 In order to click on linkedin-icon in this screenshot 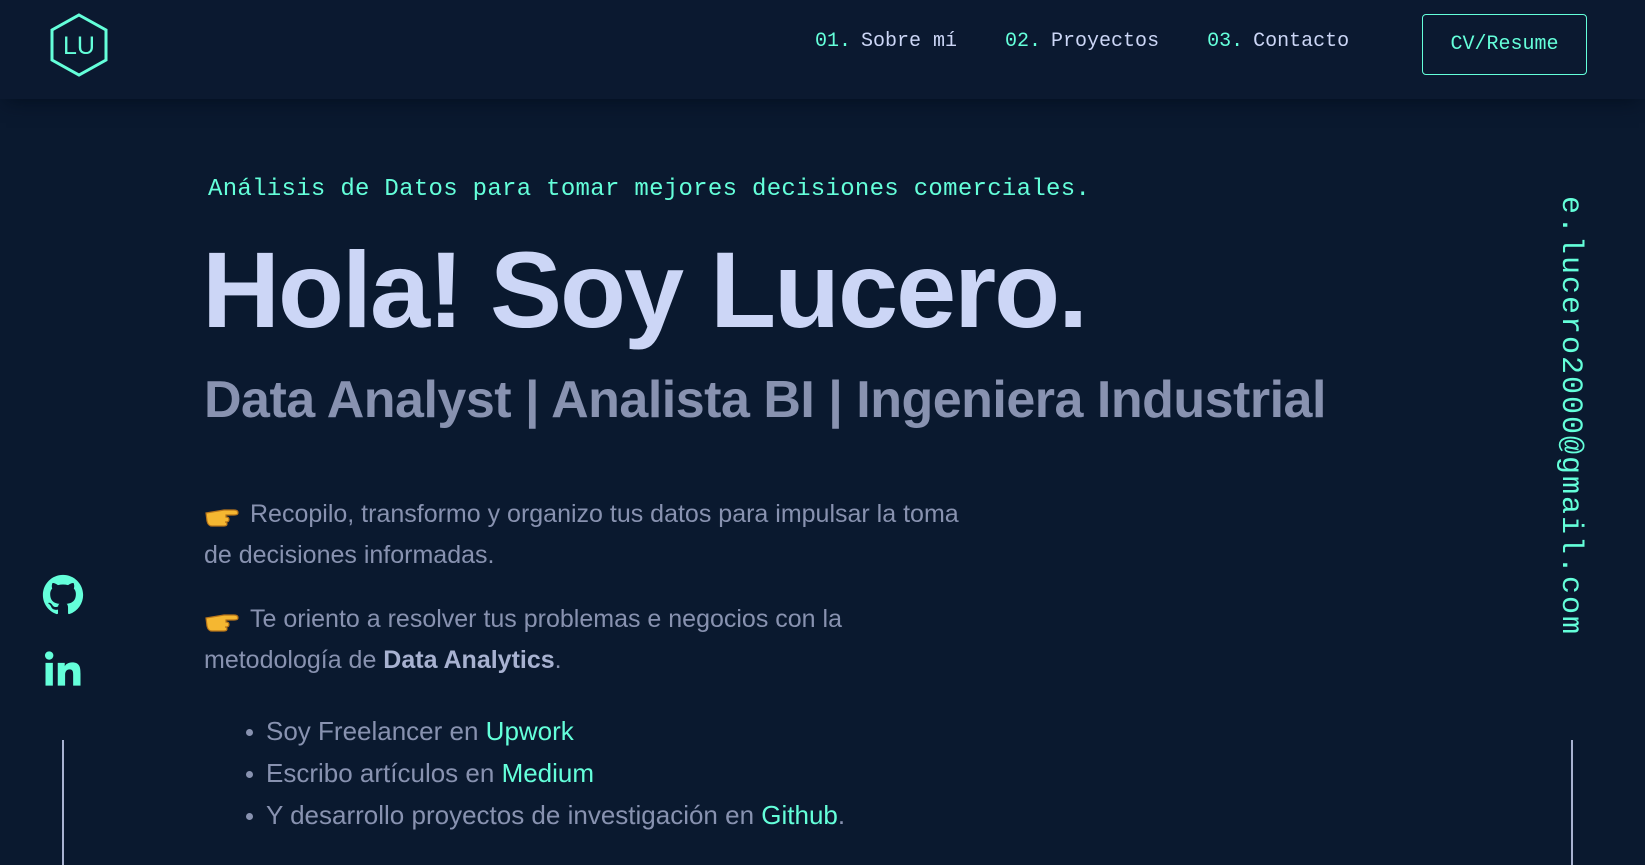, I will do `click(62, 668)`.